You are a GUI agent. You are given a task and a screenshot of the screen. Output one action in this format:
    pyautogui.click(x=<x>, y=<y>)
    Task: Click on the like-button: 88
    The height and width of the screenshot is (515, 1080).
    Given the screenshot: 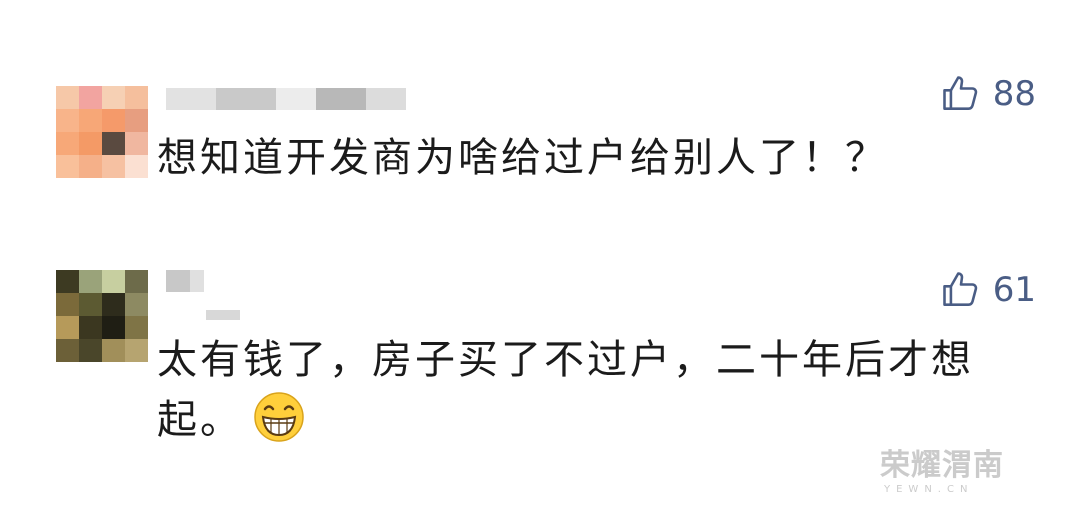 What is the action you would take?
    pyautogui.click(x=987, y=94)
    